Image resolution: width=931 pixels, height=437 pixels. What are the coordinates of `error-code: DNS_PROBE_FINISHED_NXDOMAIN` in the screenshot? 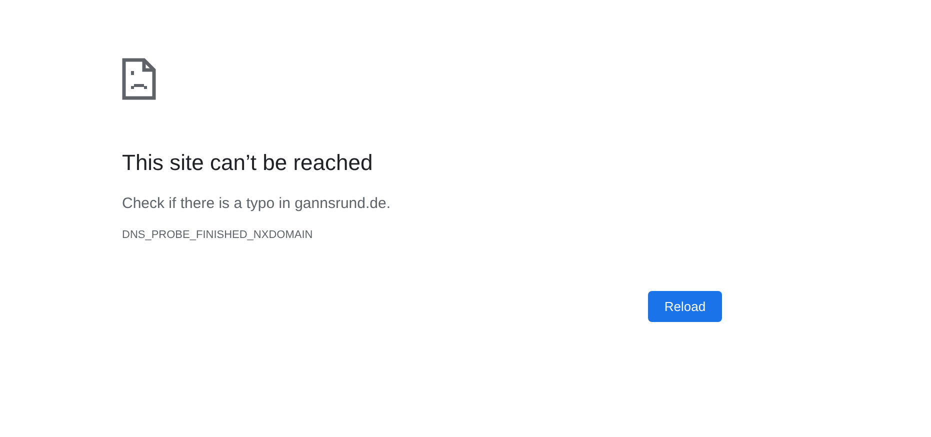 It's located at (217, 235).